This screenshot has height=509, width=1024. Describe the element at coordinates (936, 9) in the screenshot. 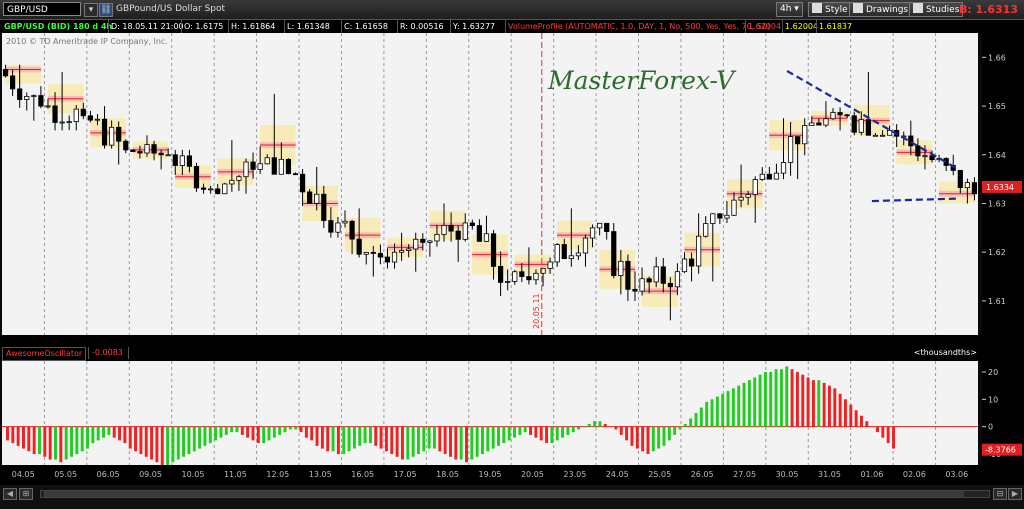

I see `studies-button: Studies` at that location.